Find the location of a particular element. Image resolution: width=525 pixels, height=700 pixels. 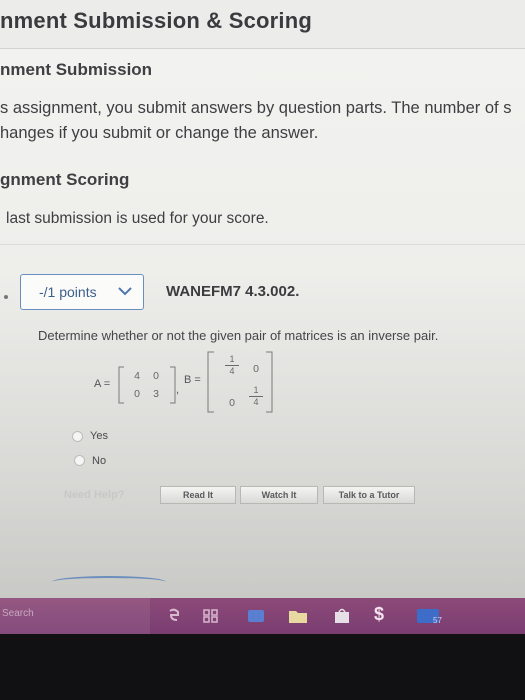

page-header: nment Submission & Scoring is located at coordinates (262, 24).